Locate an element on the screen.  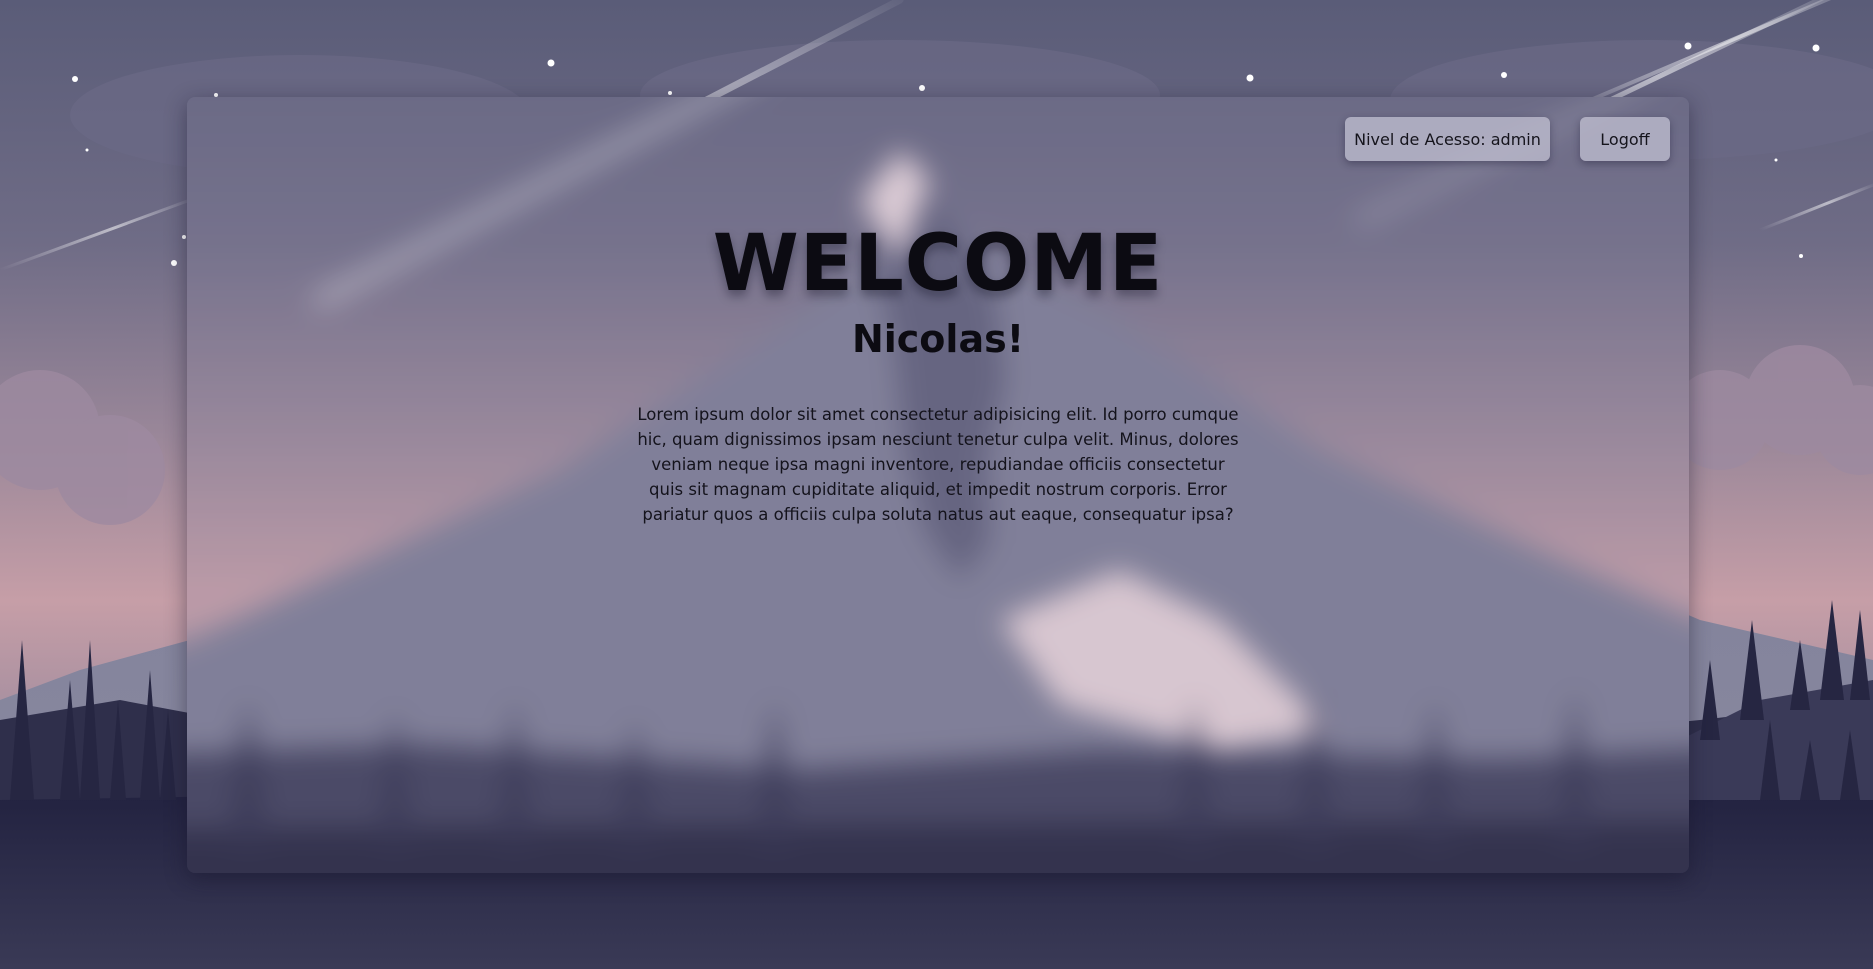
access-level-badge: Nivel de Acesso: admin is located at coordinates (1447, 139).